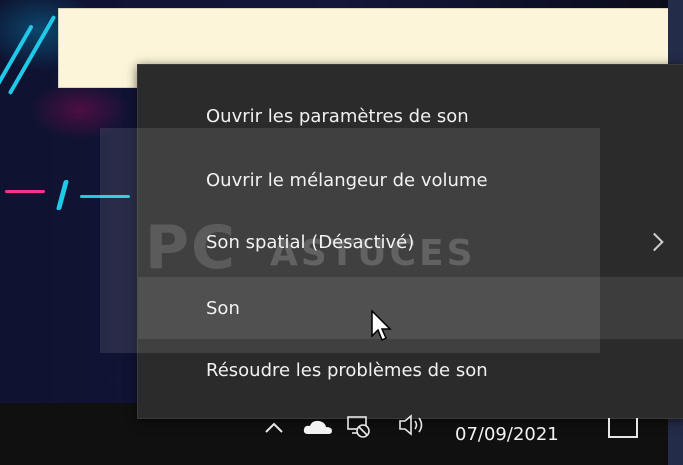  I want to click on onedrive-cloud-icon, so click(318, 427).